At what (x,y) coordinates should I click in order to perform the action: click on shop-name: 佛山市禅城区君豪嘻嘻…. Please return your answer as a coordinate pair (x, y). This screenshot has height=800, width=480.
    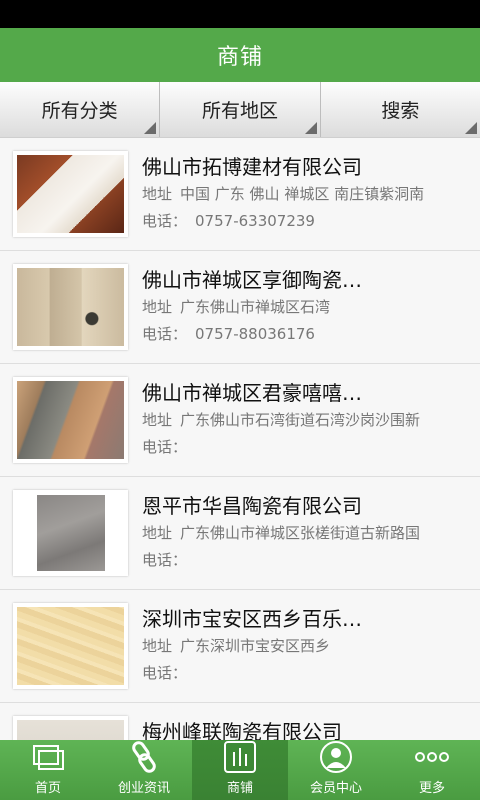
    Looking at the image, I should click on (252, 393).